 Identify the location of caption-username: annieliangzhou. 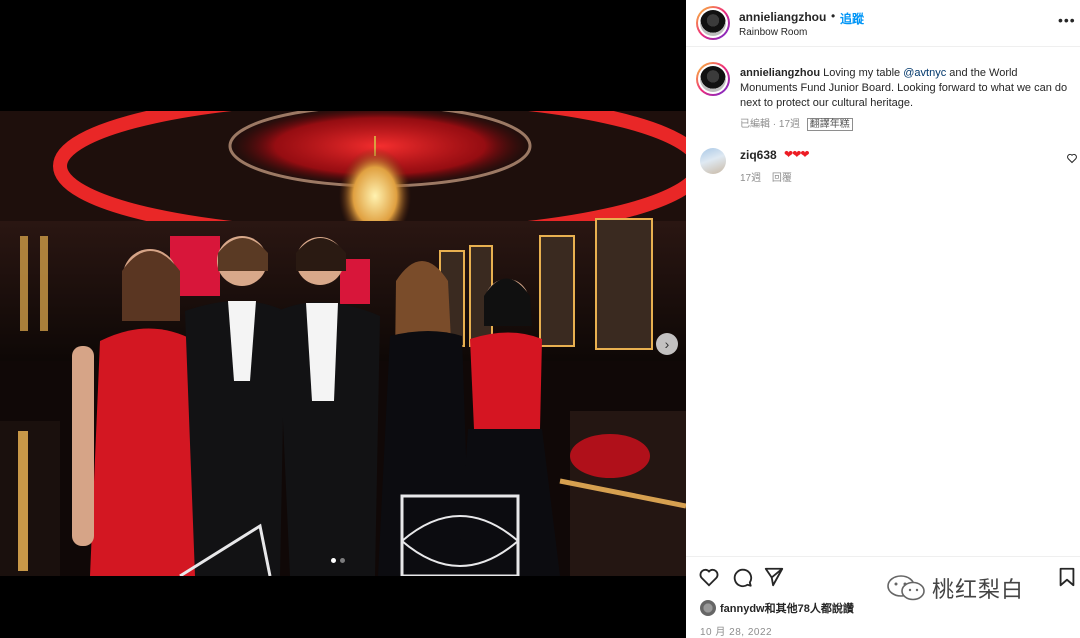
(780, 73).